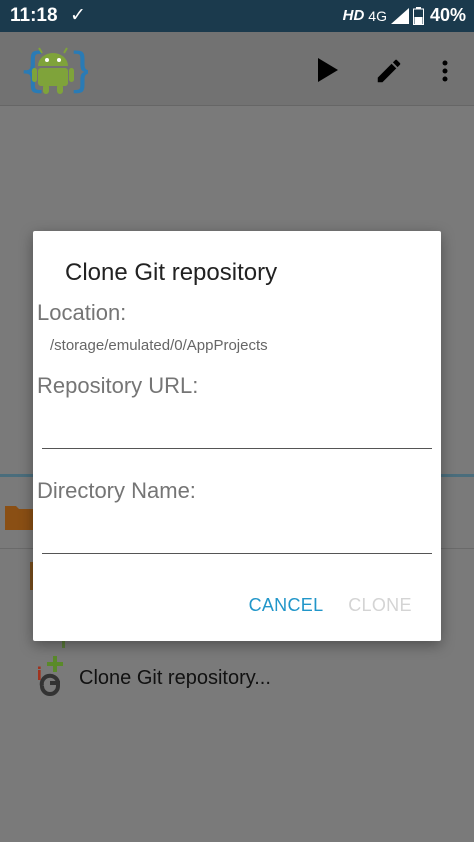 This screenshot has width=474, height=842. What do you see at coordinates (353, 15) in the screenshot?
I see `status-hd: HD` at bounding box center [353, 15].